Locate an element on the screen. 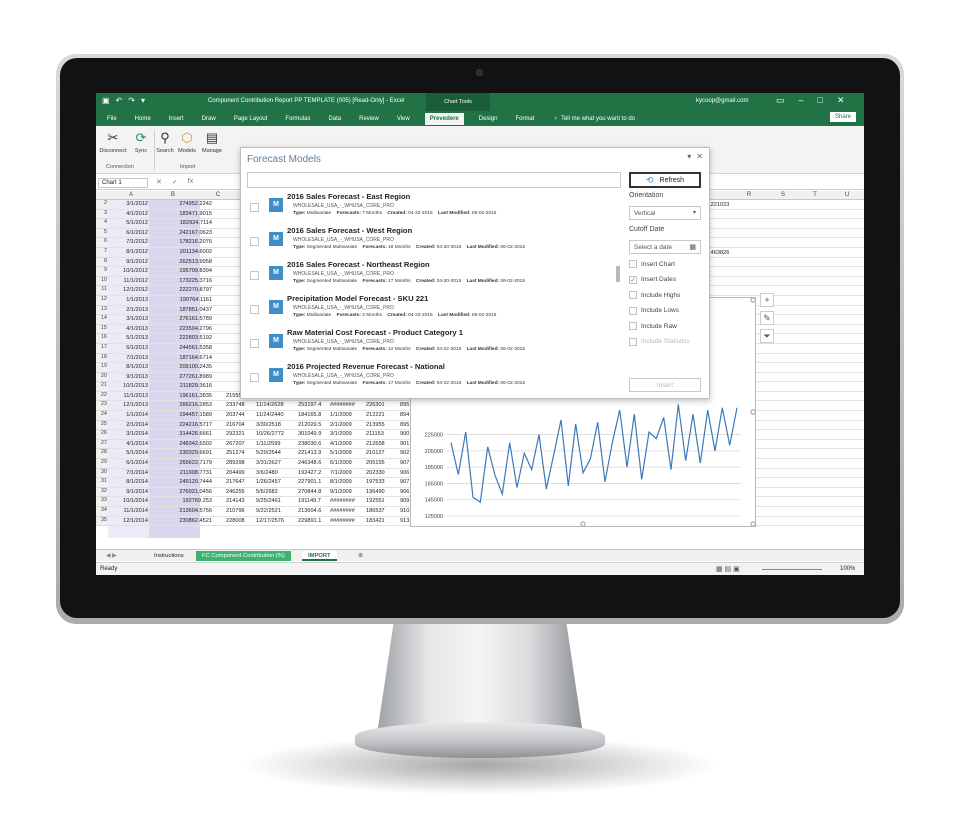 Image resolution: width=960 pixels, height=816 pixels. row-header: 4 is located at coordinates (102, 224).